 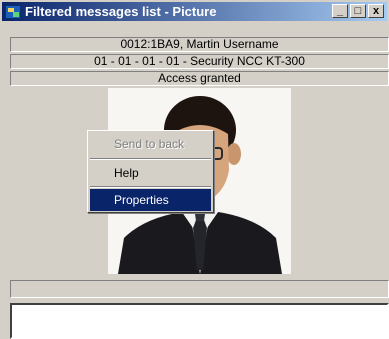 What do you see at coordinates (199, 61) in the screenshot?
I see `device-info: 01 - 01 - 01 - 01 - Security NCC KT-300` at bounding box center [199, 61].